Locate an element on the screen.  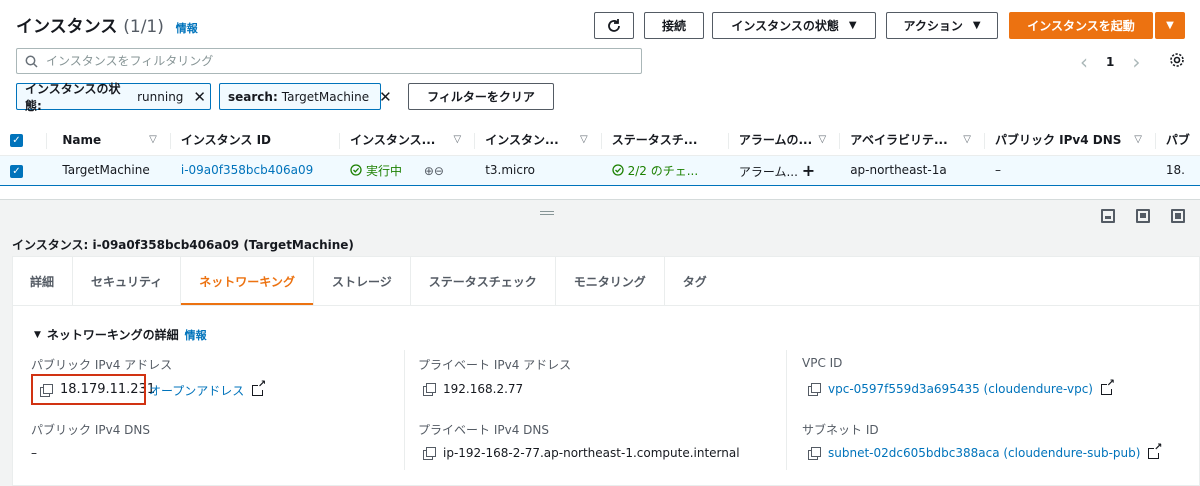
networking-section-header: ▼ ネットワーキングの詳細 情報 is located at coordinates (120, 334).